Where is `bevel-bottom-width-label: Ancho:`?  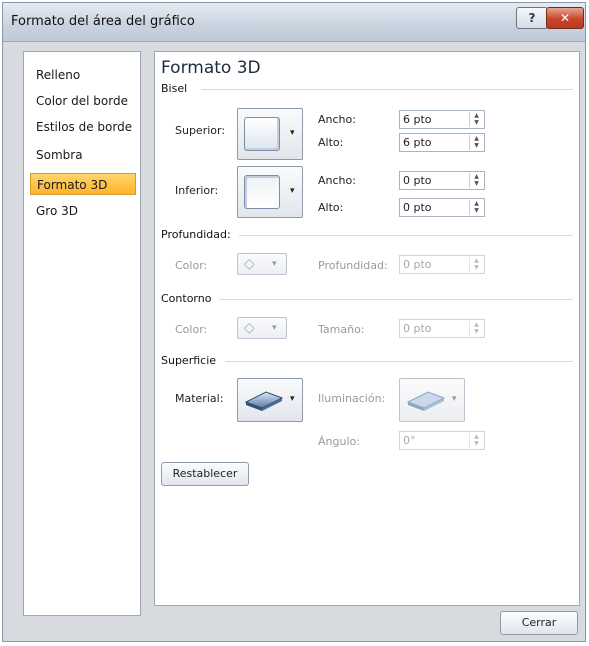
bevel-bottom-width-label: Ancho: is located at coordinates (337, 180).